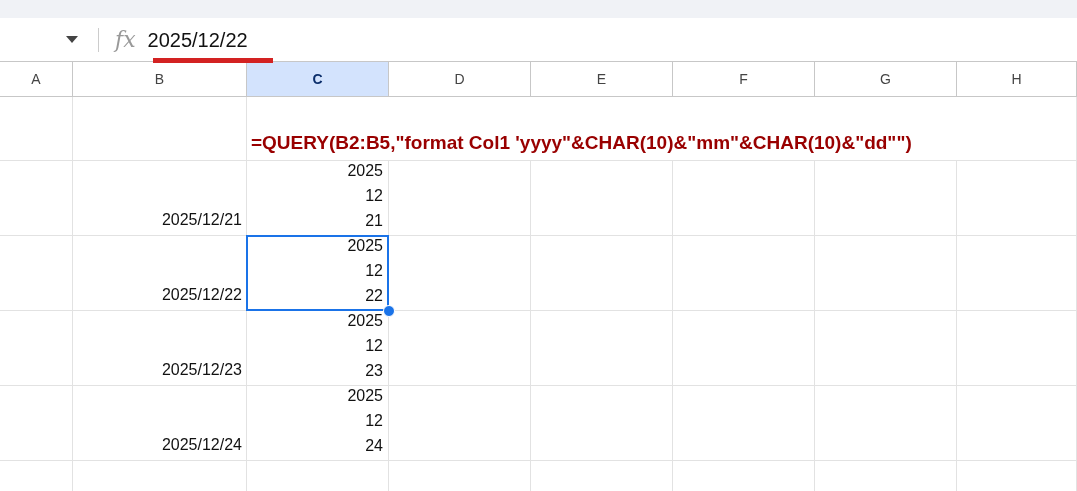 The height and width of the screenshot is (491, 1077). Describe the element at coordinates (886, 79) in the screenshot. I see `column-header: G` at that location.